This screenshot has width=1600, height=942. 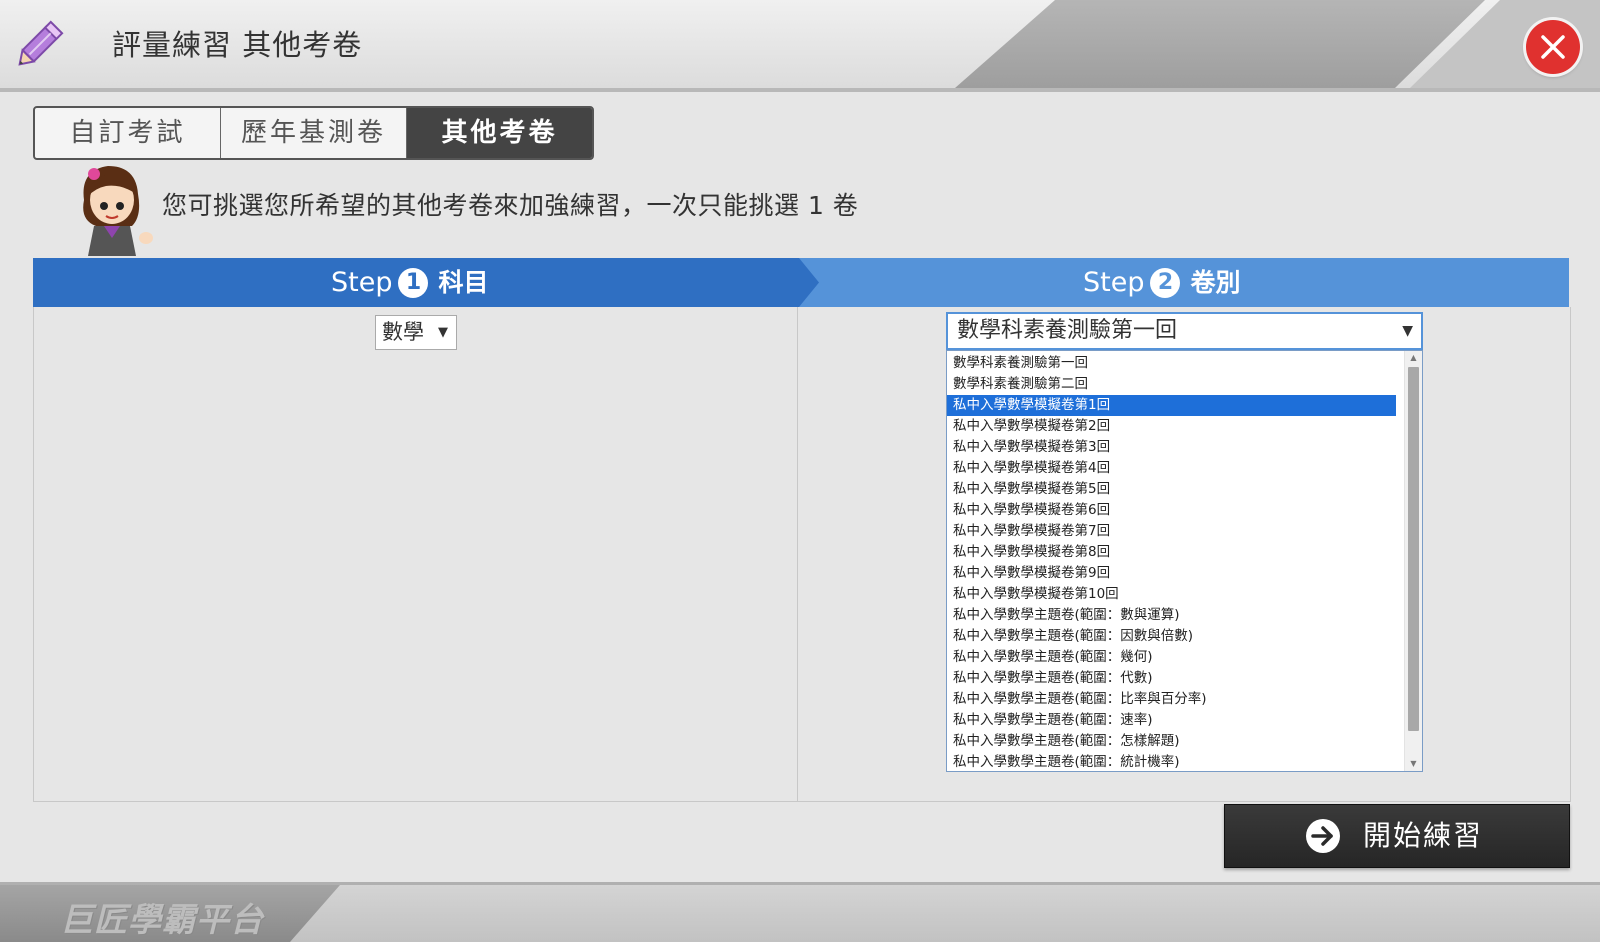 I want to click on dropdown-option: 私中入學數學主題卷(範圍：怎樣解題), so click(x=1171, y=741).